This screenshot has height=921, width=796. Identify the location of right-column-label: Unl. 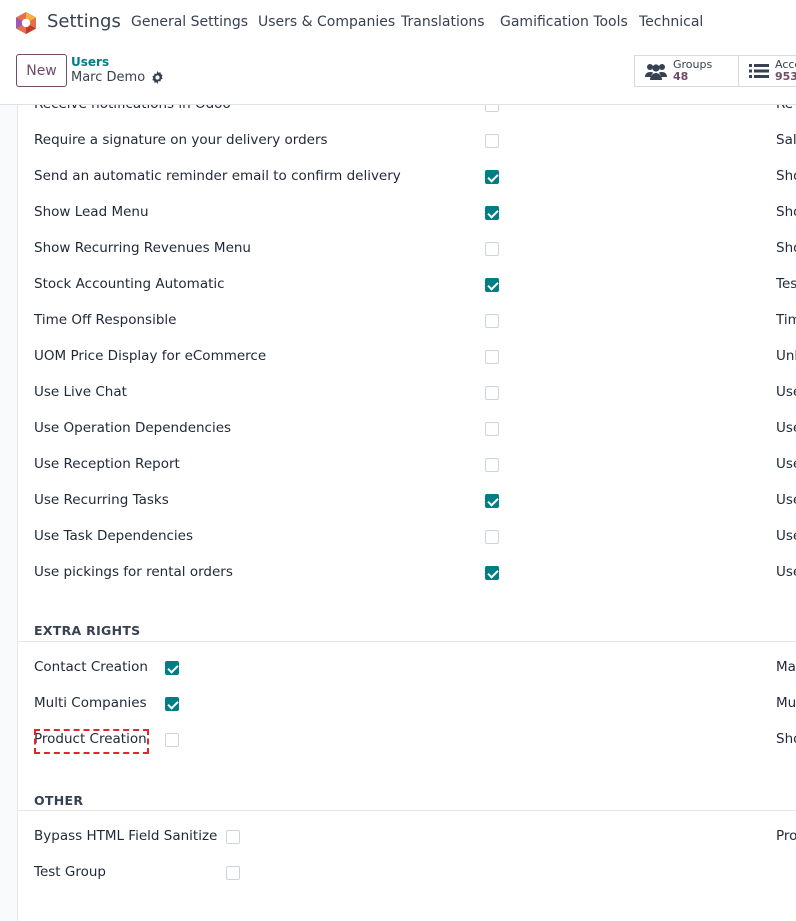
(786, 356).